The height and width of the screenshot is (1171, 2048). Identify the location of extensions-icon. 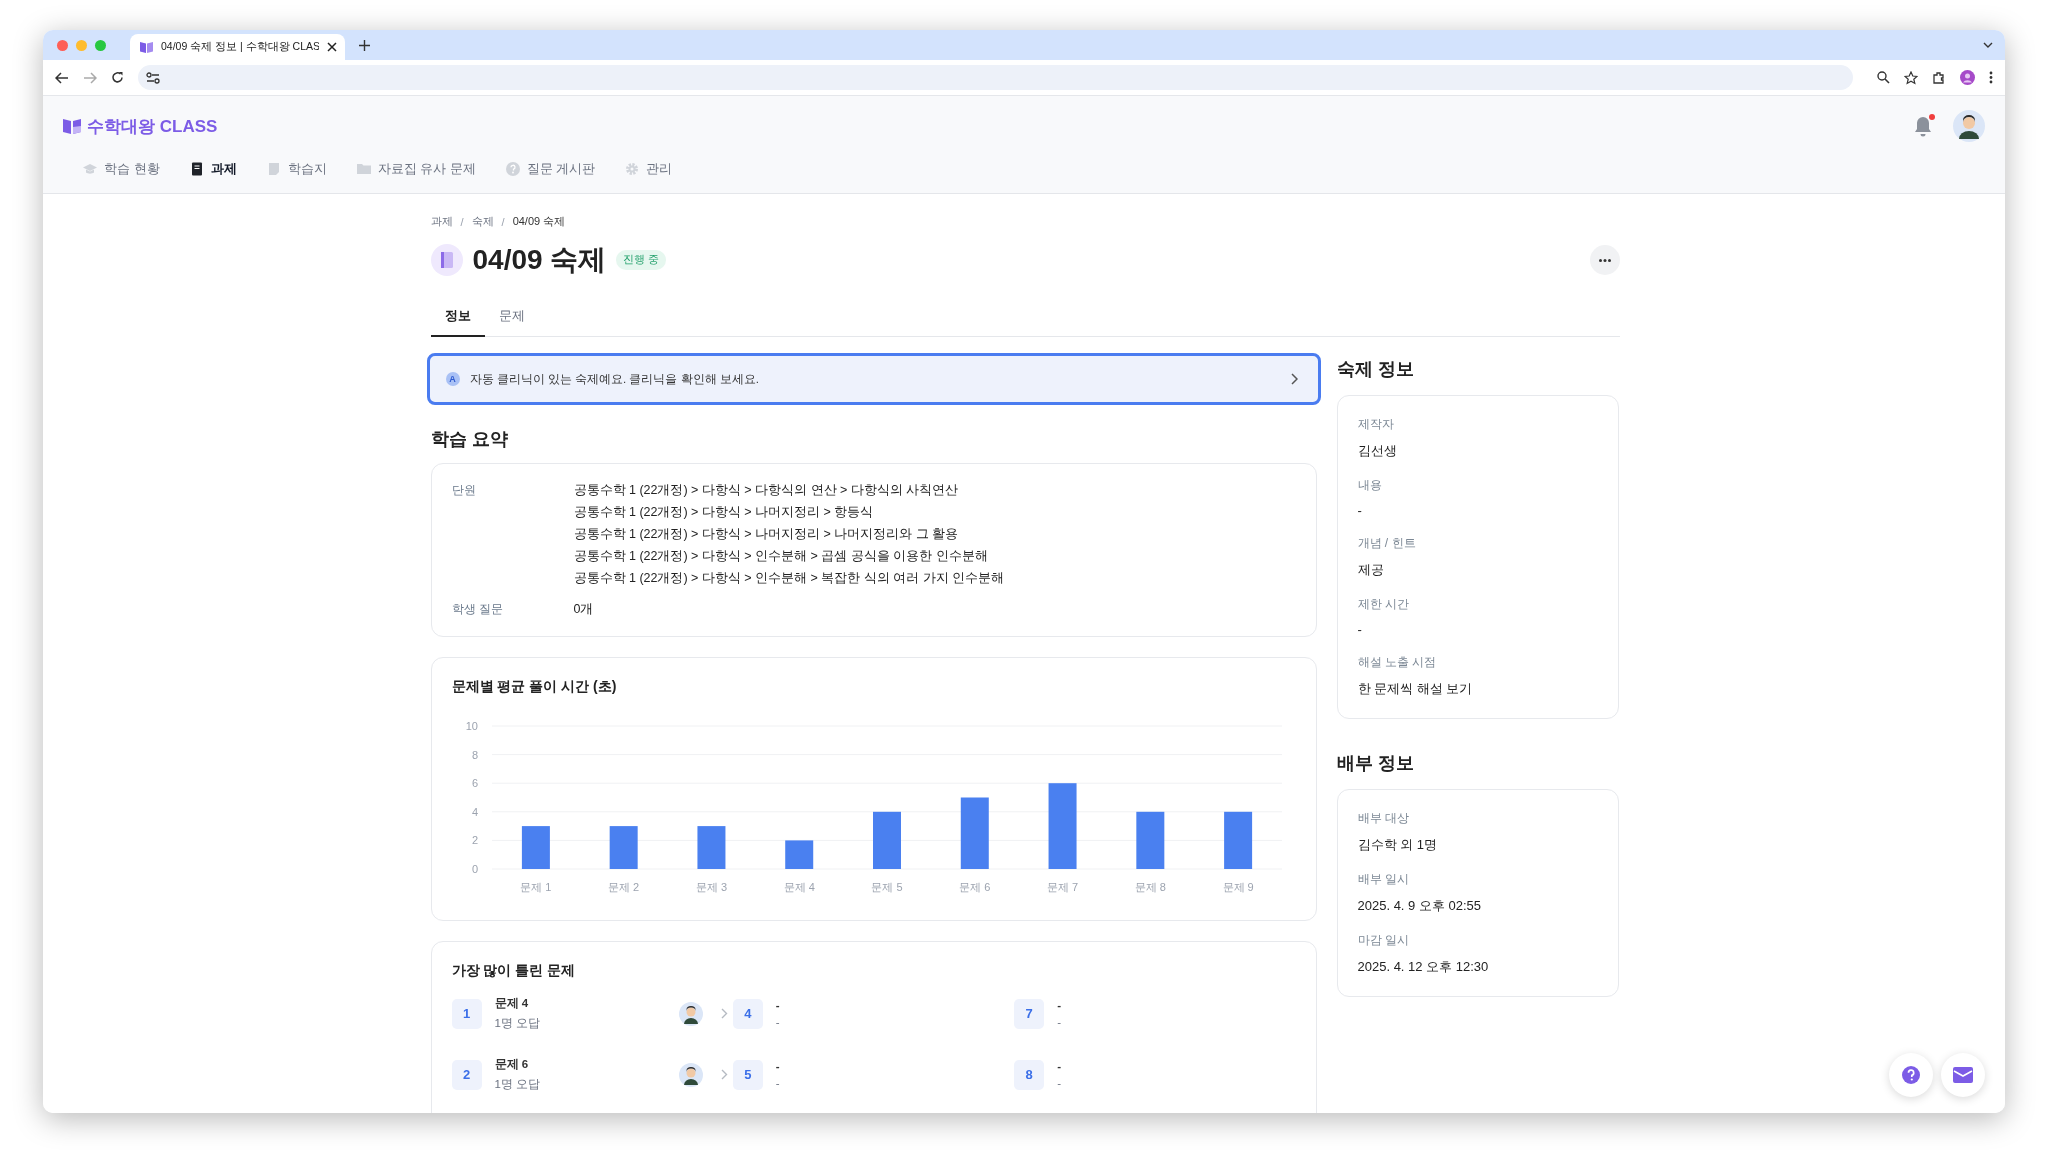
(1939, 77).